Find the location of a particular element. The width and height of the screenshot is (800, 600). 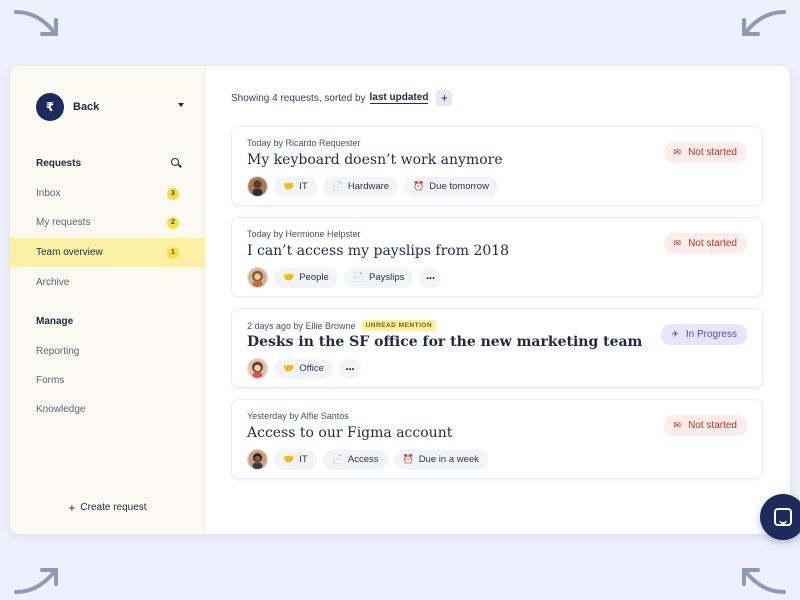

request-meta: Today by Ricardo Requester is located at coordinates (304, 143).